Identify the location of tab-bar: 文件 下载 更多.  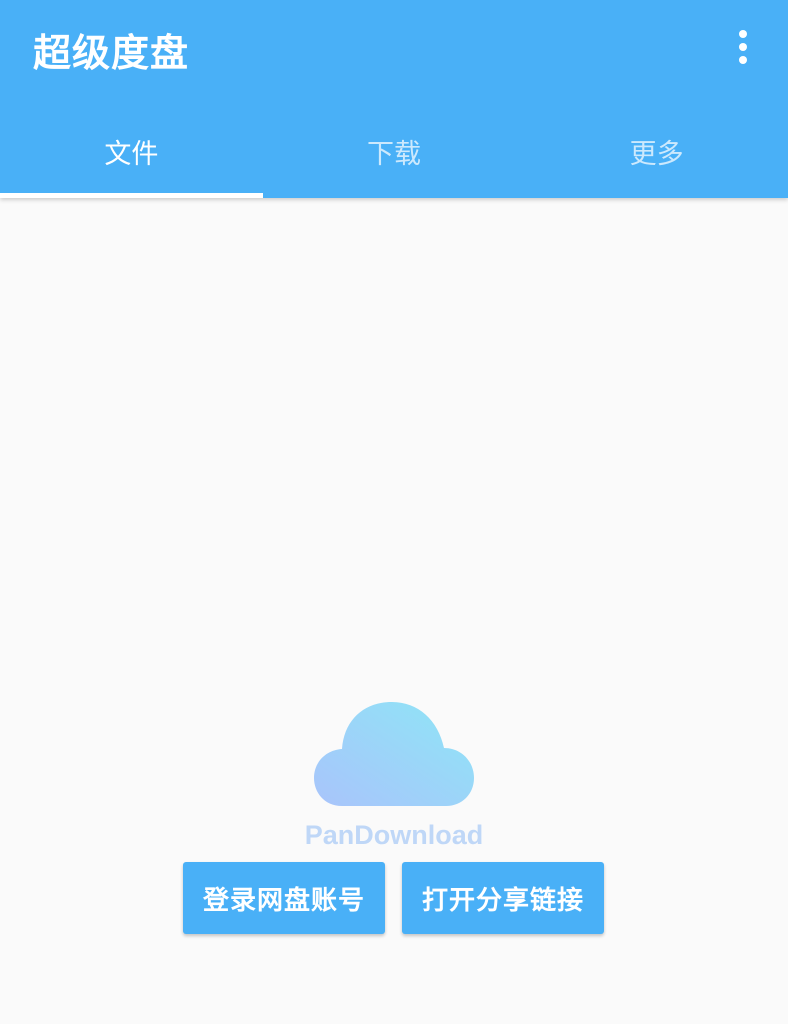
(394, 153).